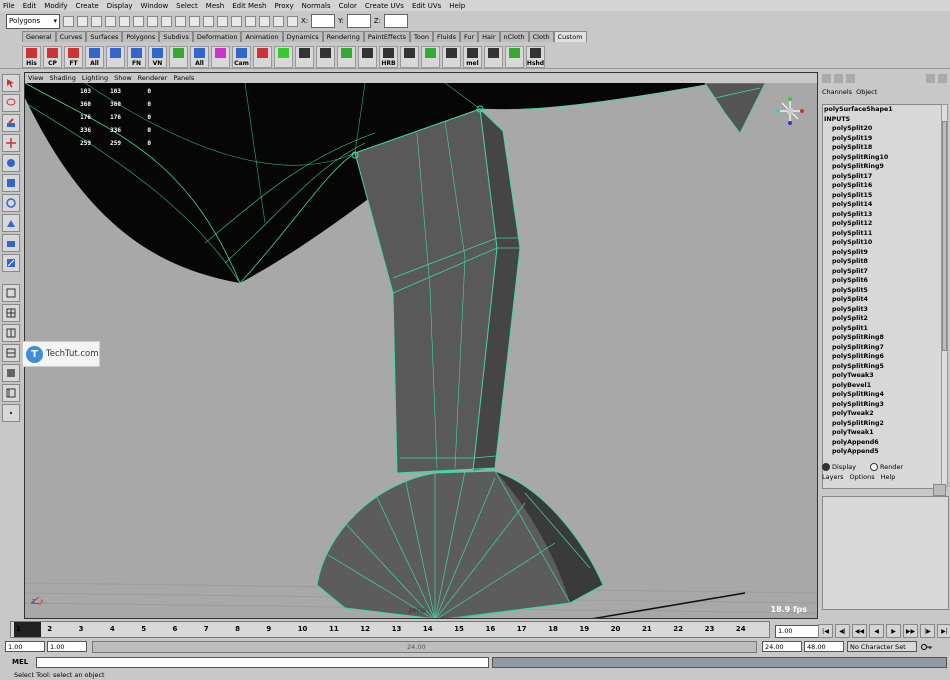 The height and width of the screenshot is (680, 950). Describe the element at coordinates (68, 21) in the screenshot. I see `new-scene-icon` at that location.